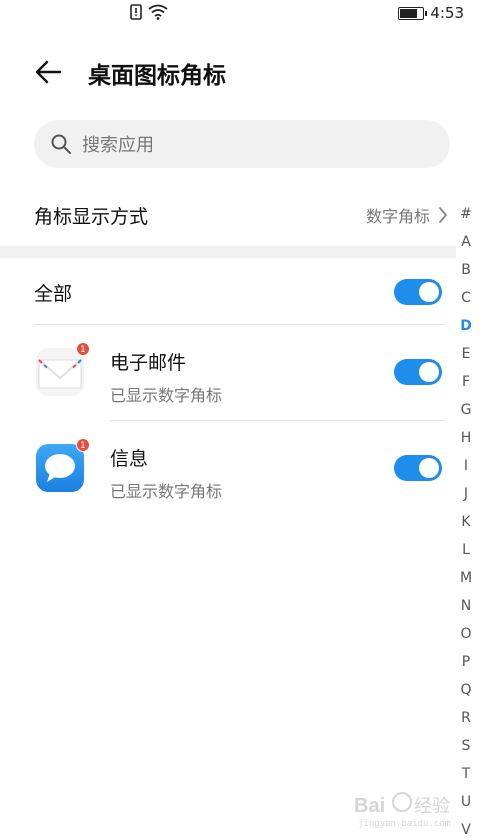 This screenshot has height=840, width=480. Describe the element at coordinates (53, 293) in the screenshot. I see `all-apps-label: 全部` at that location.